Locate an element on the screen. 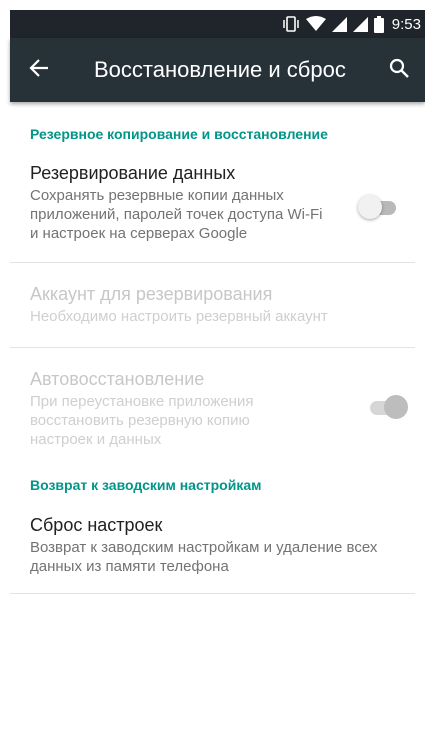  section-header-backup: Резервное копирование и восстановление is located at coordinates (179, 134).